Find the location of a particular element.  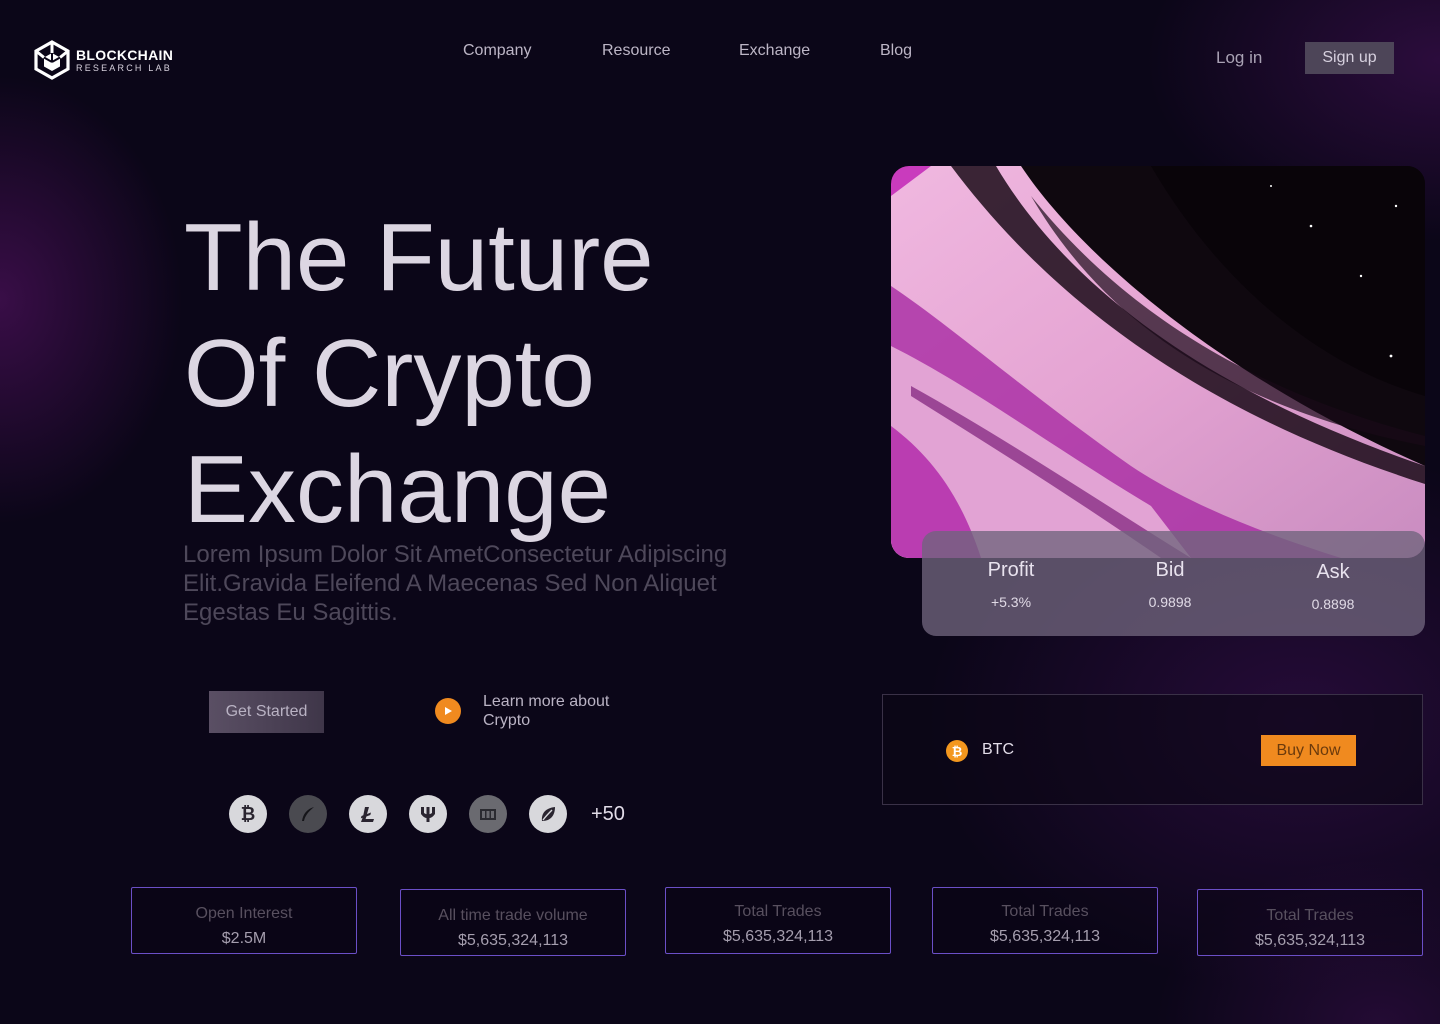

ticker-profit-label: Profit is located at coordinates (1011, 570).